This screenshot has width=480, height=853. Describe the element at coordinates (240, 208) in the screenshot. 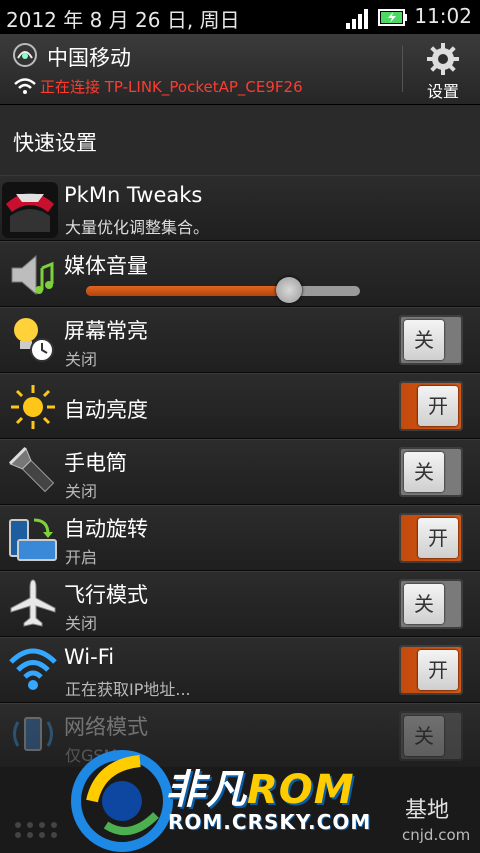

I see `list-item-pkmn-tweaks: PkMn Tweaks 大量优化调整集合。` at that location.